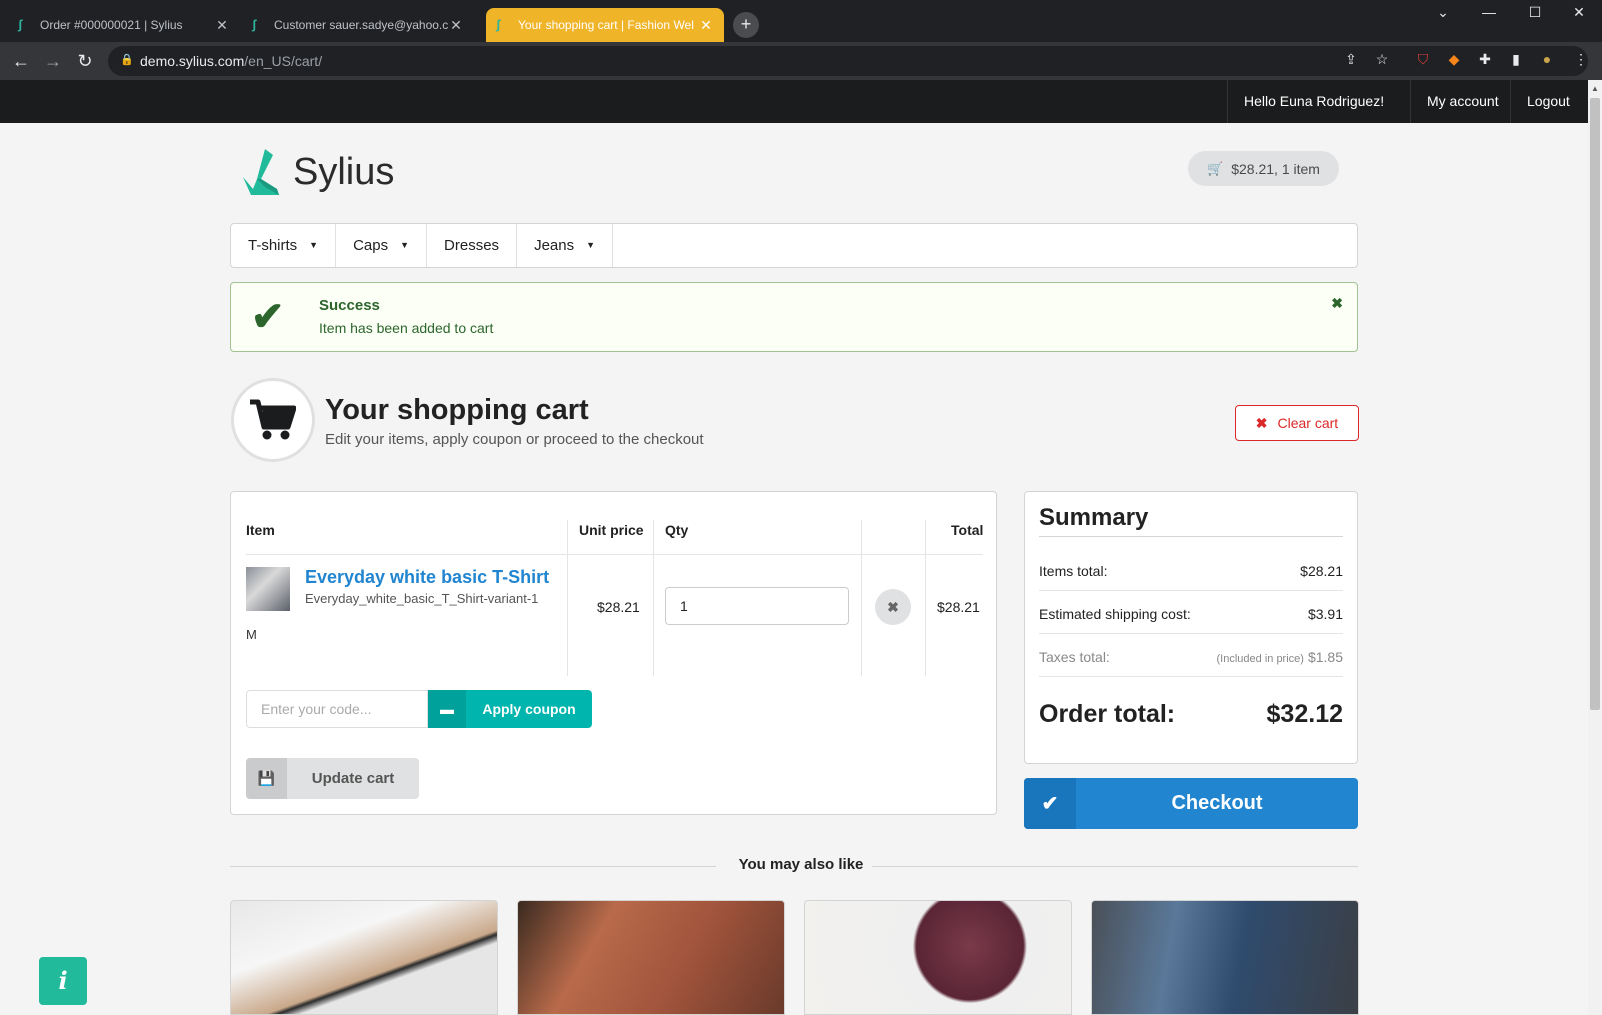 Image resolution: width=1602 pixels, height=1015 pixels. Describe the element at coordinates (1215, 168) in the screenshot. I see `cart-icon: 🛒` at that location.